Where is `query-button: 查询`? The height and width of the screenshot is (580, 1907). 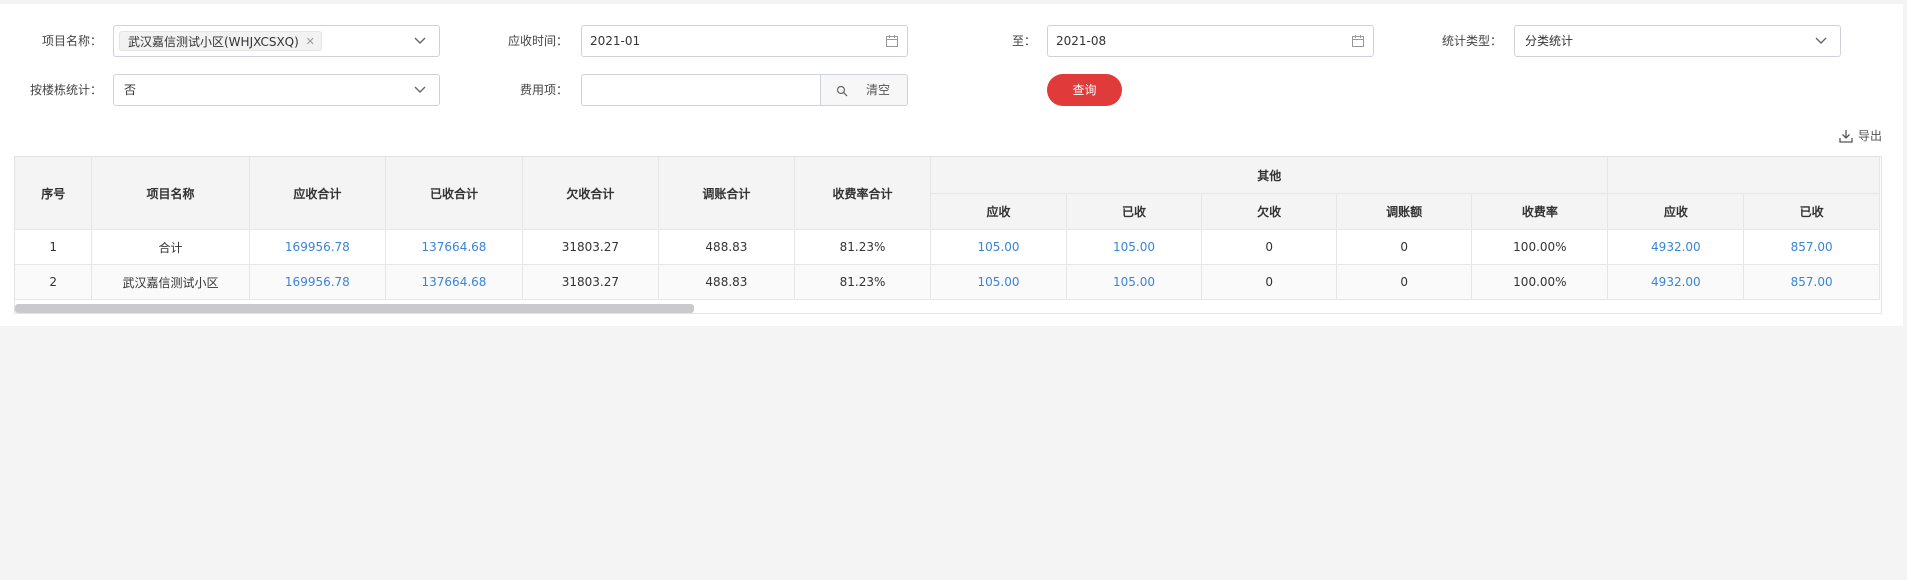
query-button: 查询 is located at coordinates (1084, 90).